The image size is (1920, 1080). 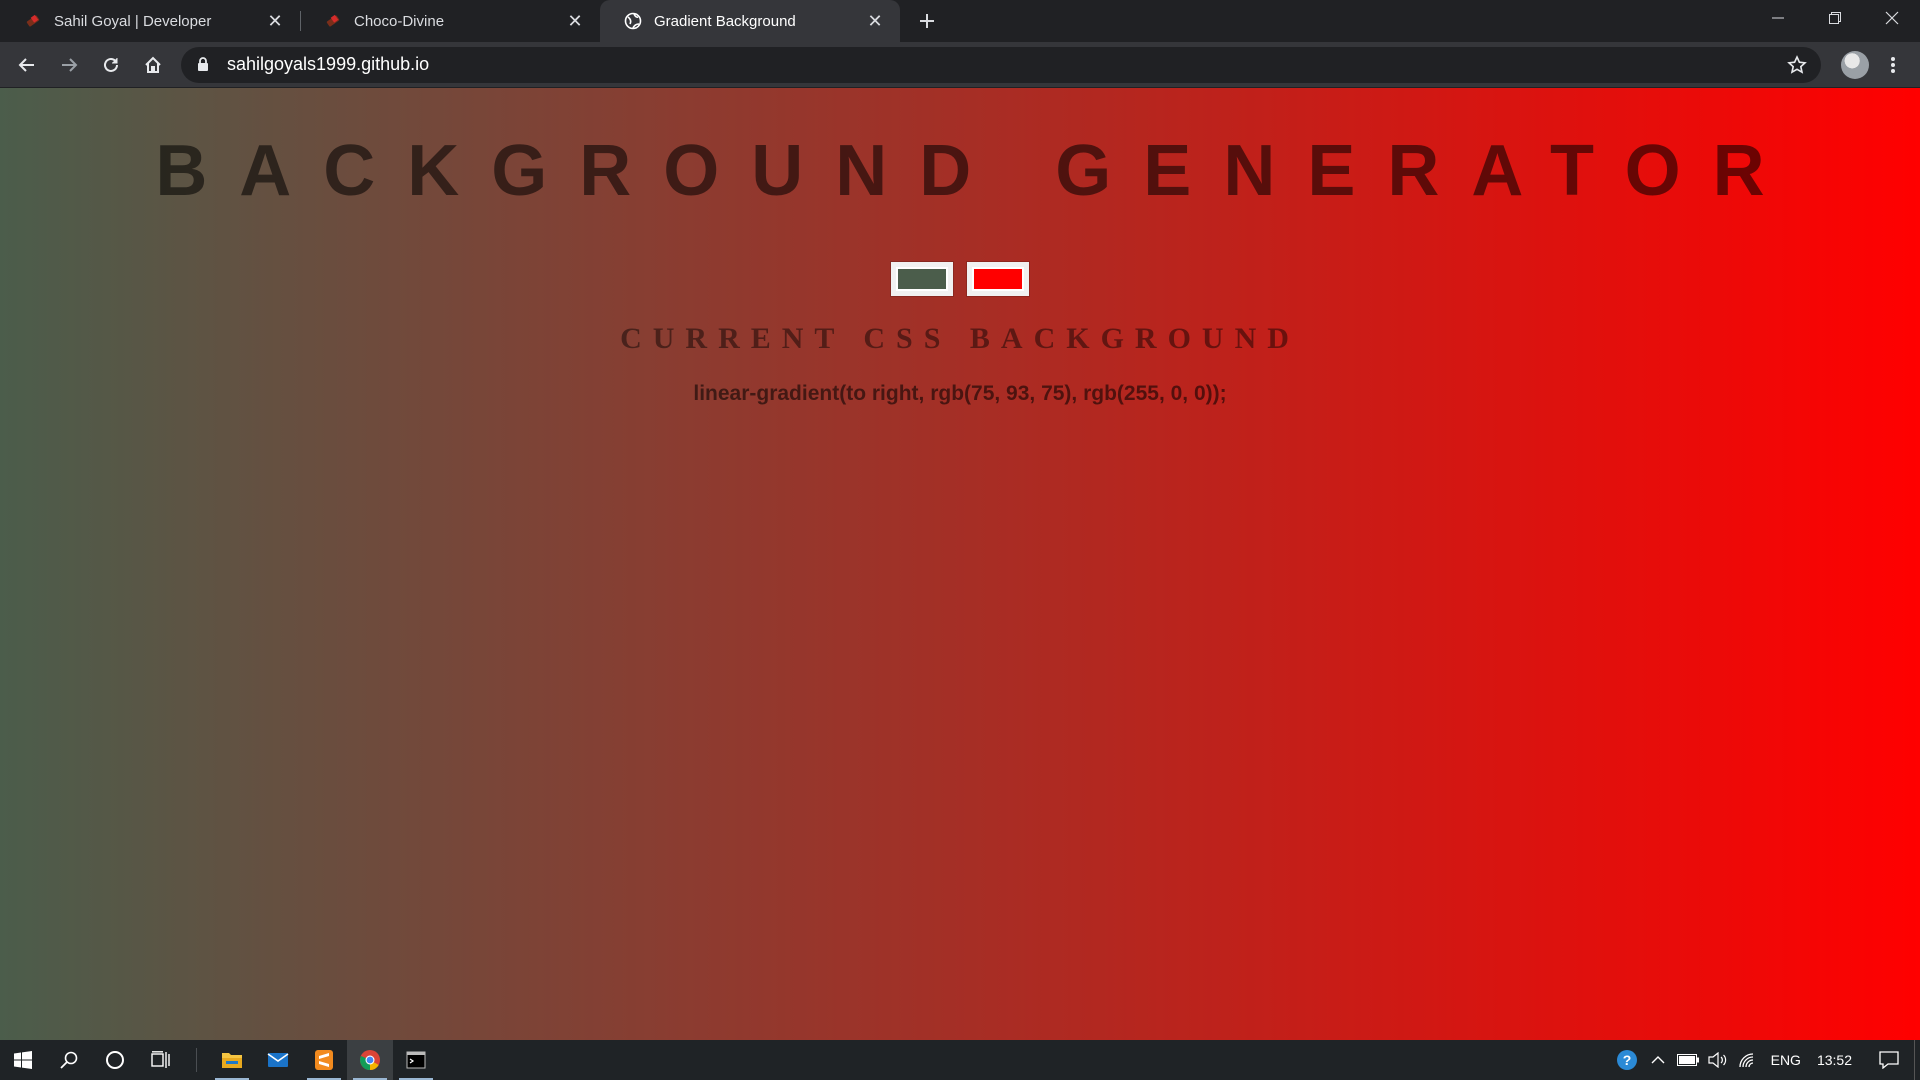 I want to click on wifi-icon, so click(x=1745, y=1060).